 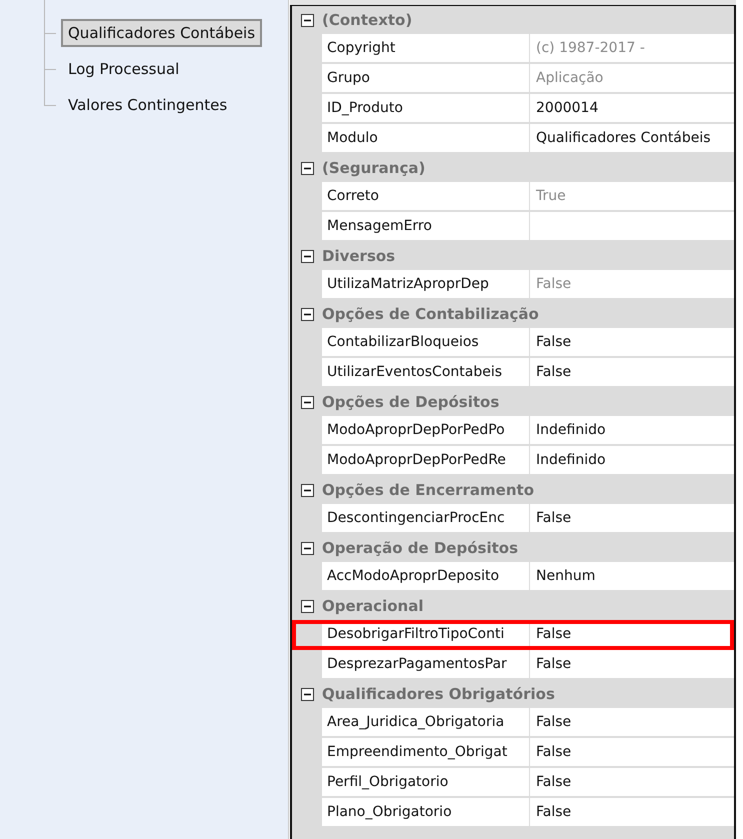 I want to click on property-name: Correto, so click(x=426, y=196).